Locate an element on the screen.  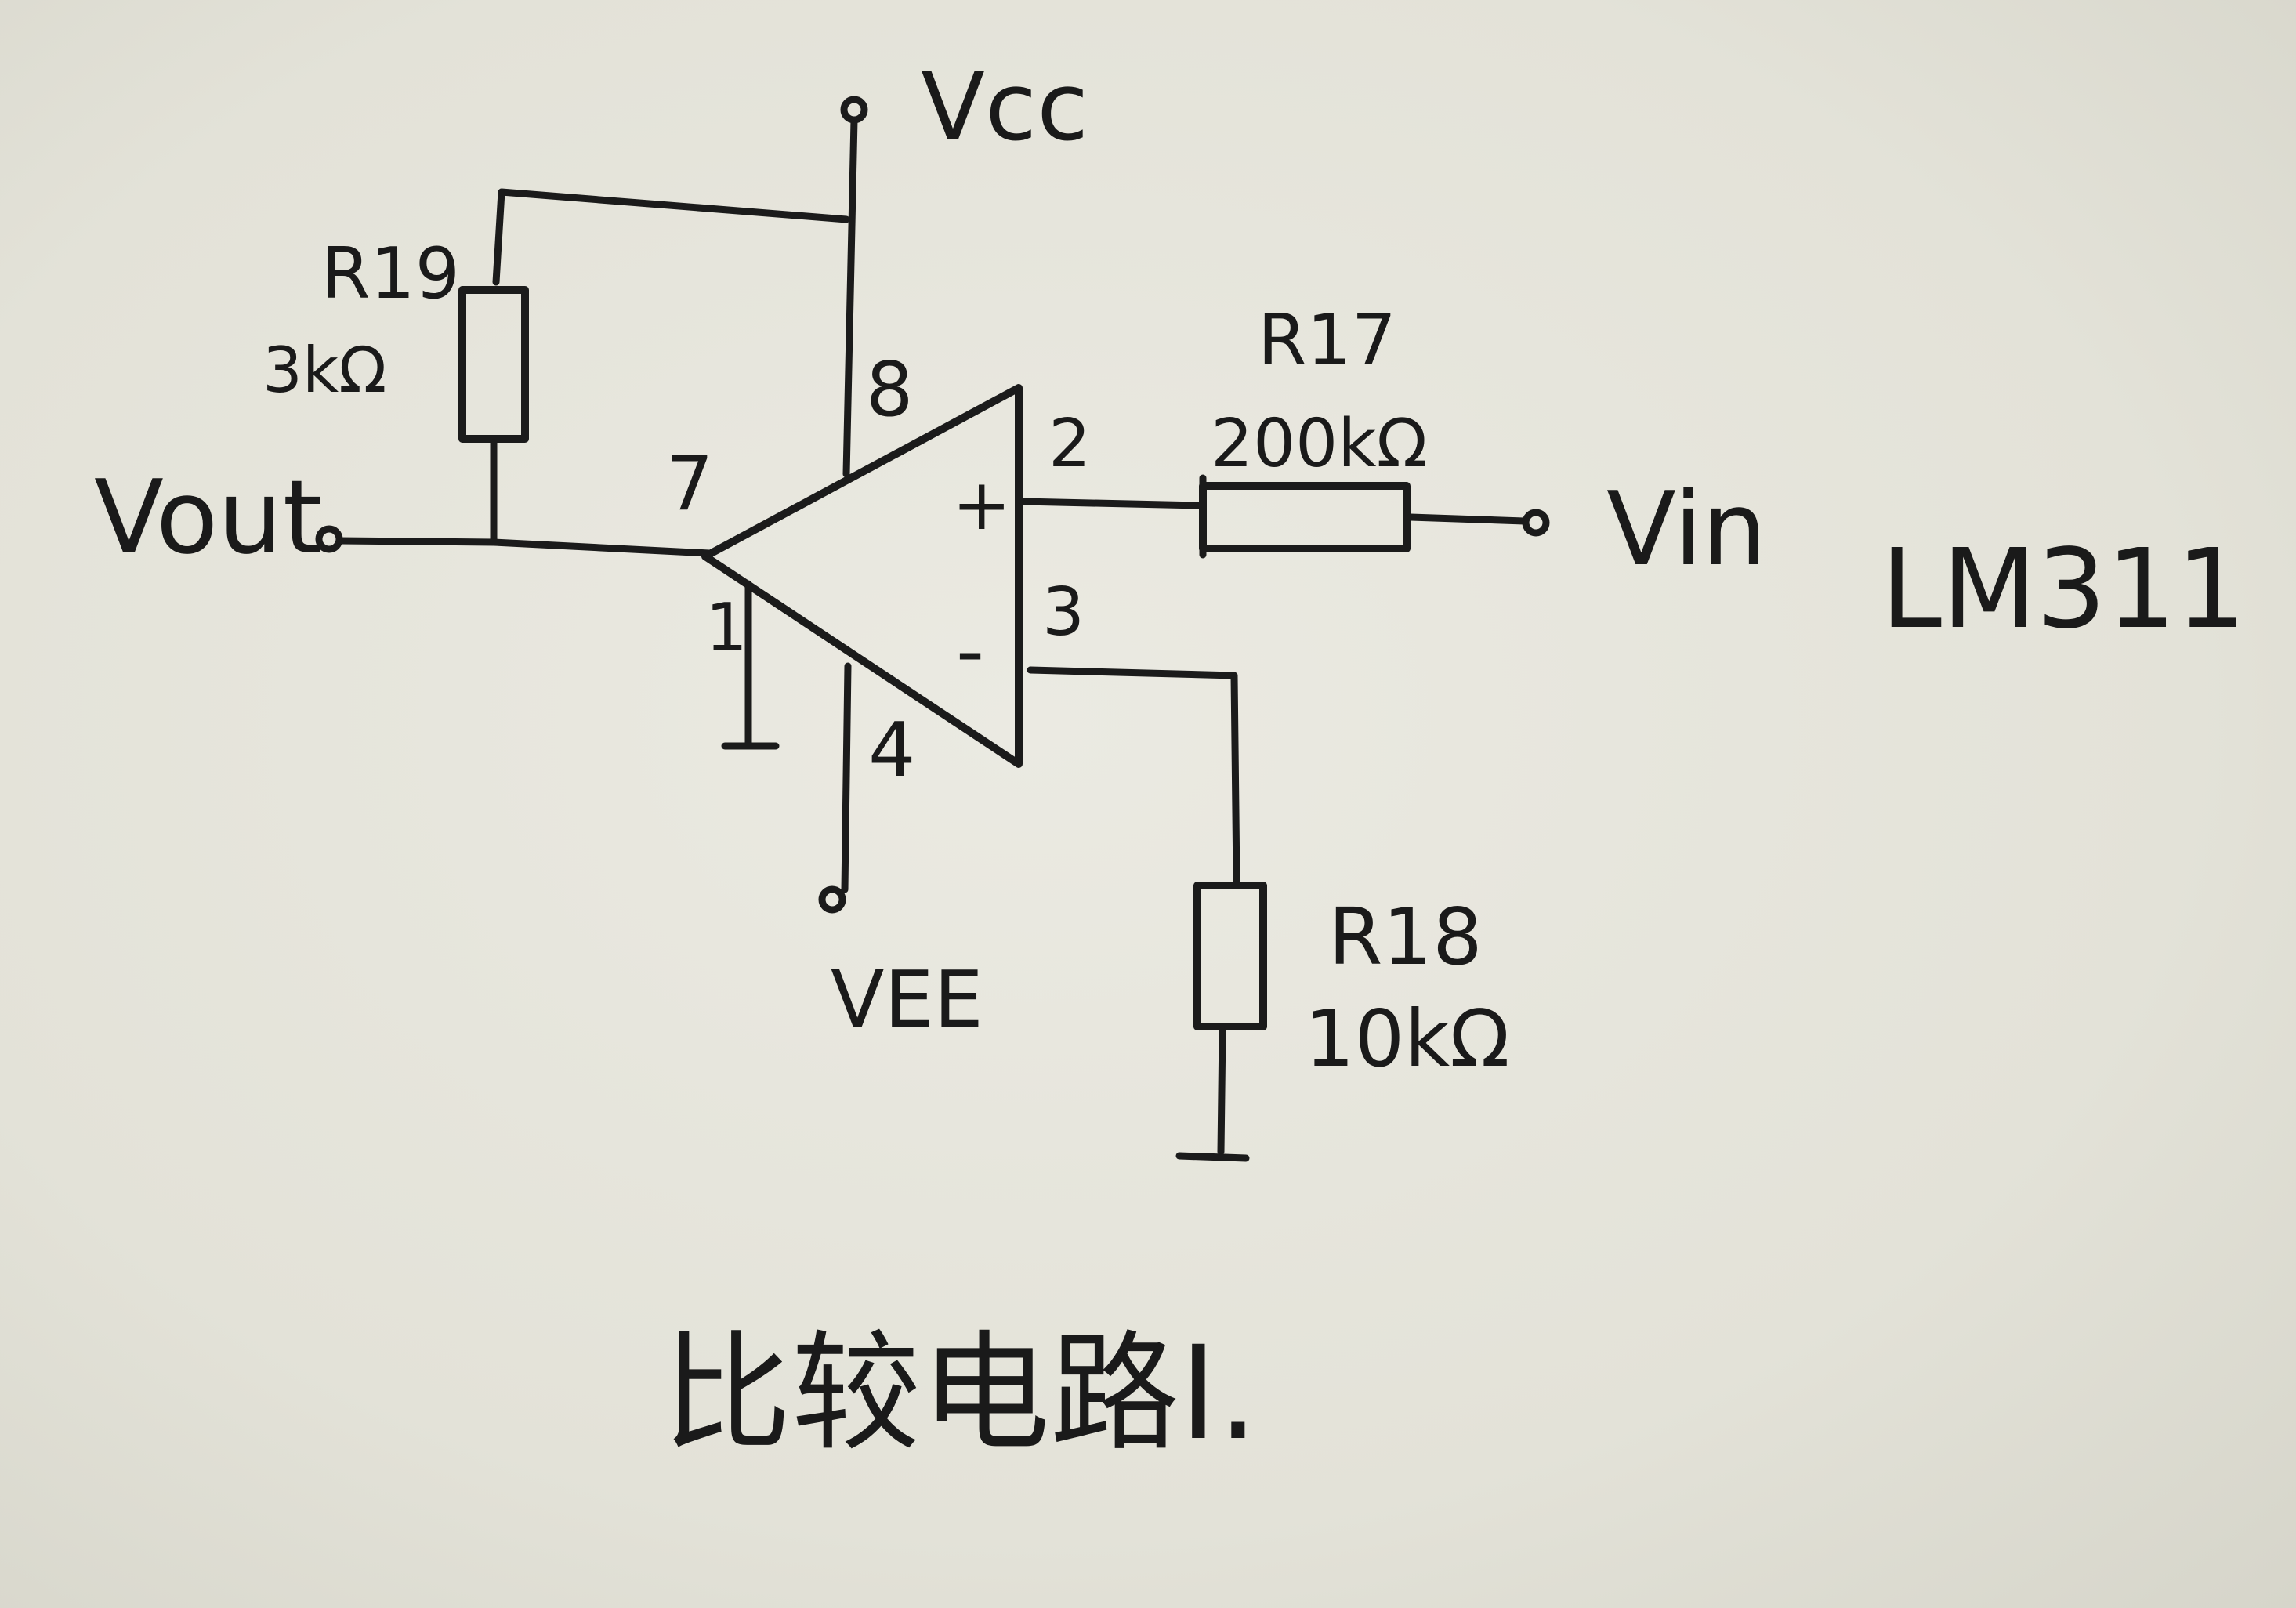
r18-bottom-wire is located at coordinates (1221, 1091).